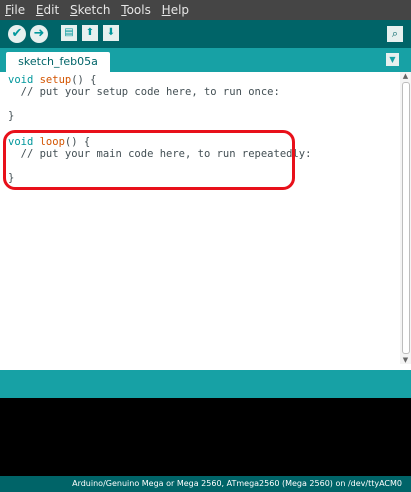 The width and height of the screenshot is (411, 492). I want to click on tab-sketch: sketch_feb05a, so click(58, 62).